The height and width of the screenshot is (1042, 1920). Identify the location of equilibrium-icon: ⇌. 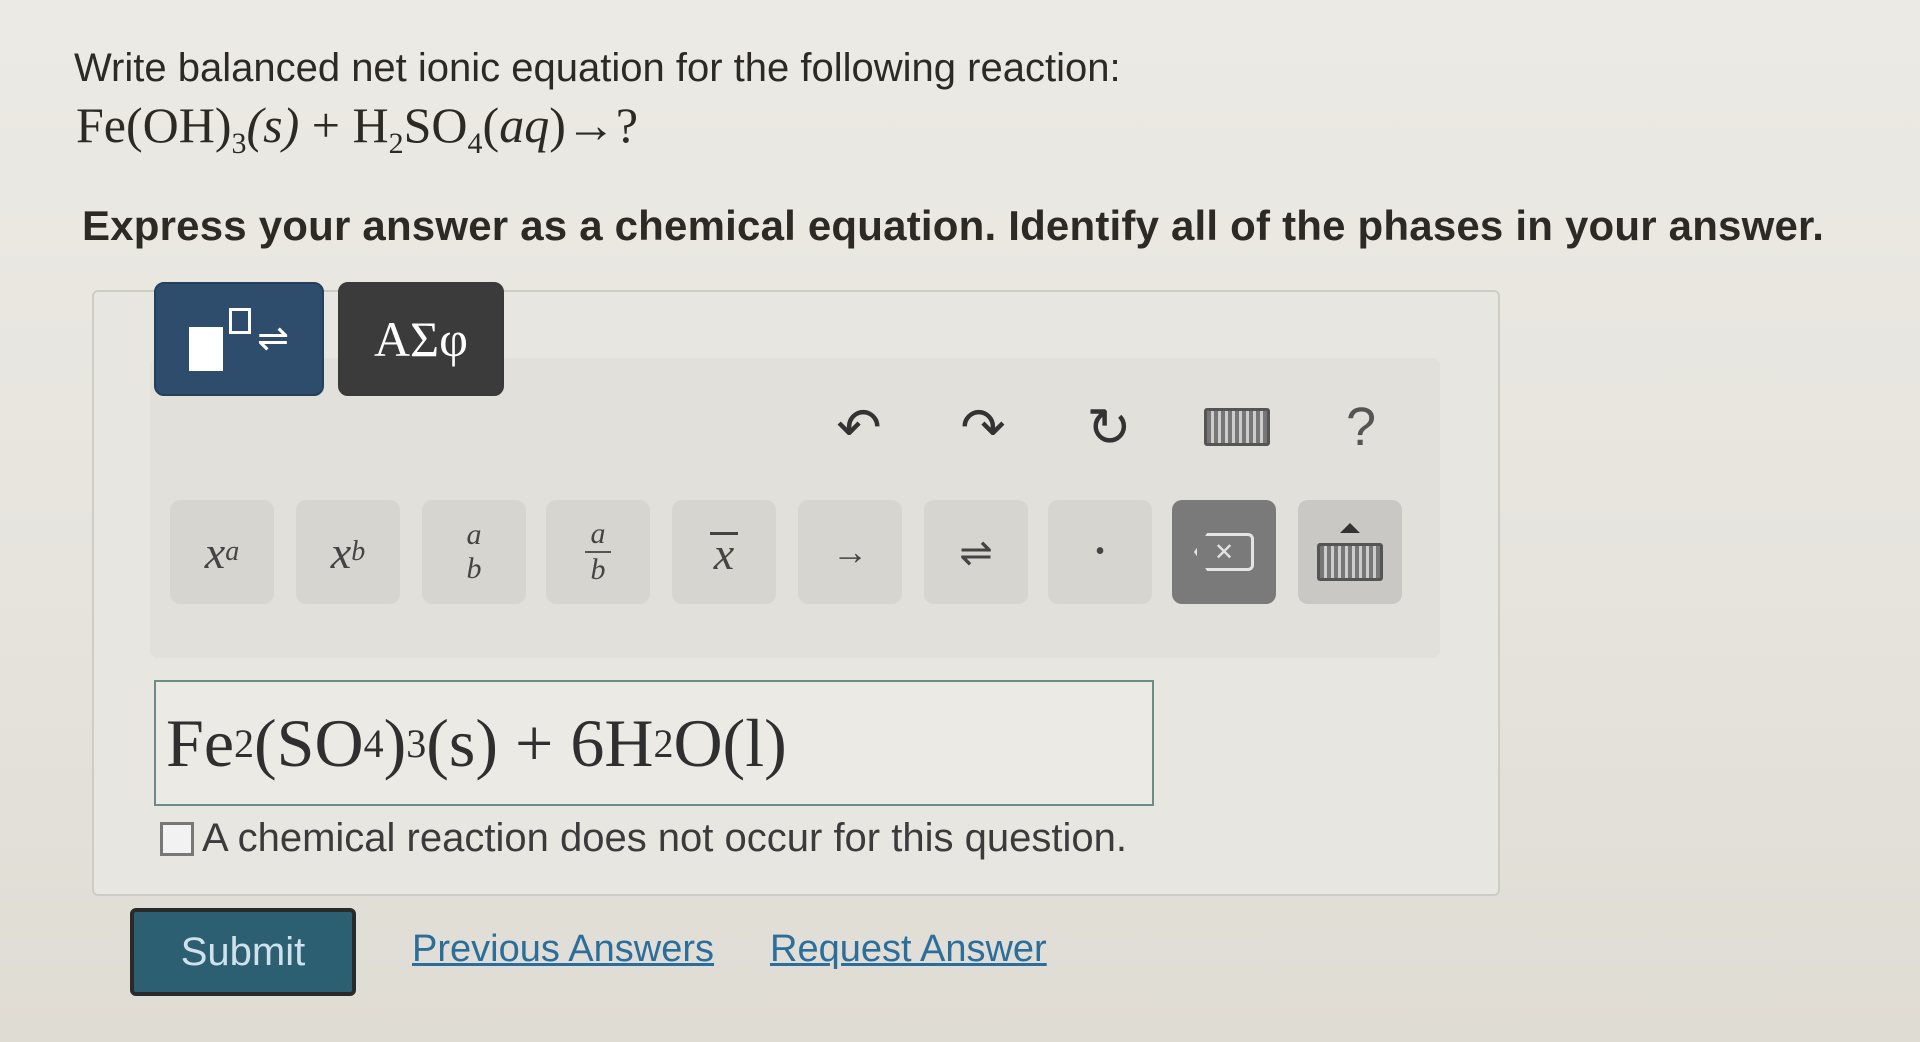
(273, 339).